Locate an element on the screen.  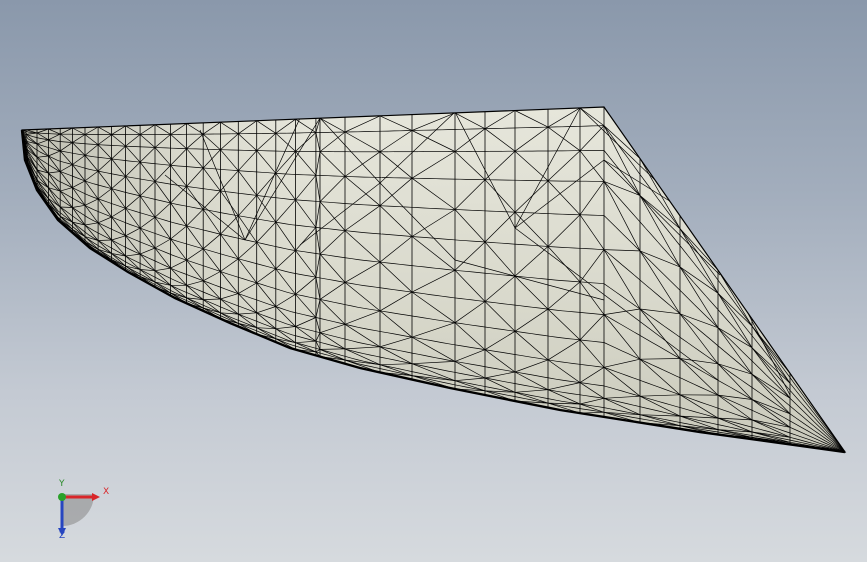
x-arrow-head-icon is located at coordinates (96, 497).